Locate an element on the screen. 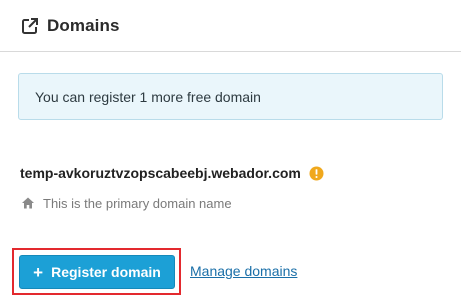 The image size is (461, 308). register-domain-button: + Register domain is located at coordinates (97, 272).